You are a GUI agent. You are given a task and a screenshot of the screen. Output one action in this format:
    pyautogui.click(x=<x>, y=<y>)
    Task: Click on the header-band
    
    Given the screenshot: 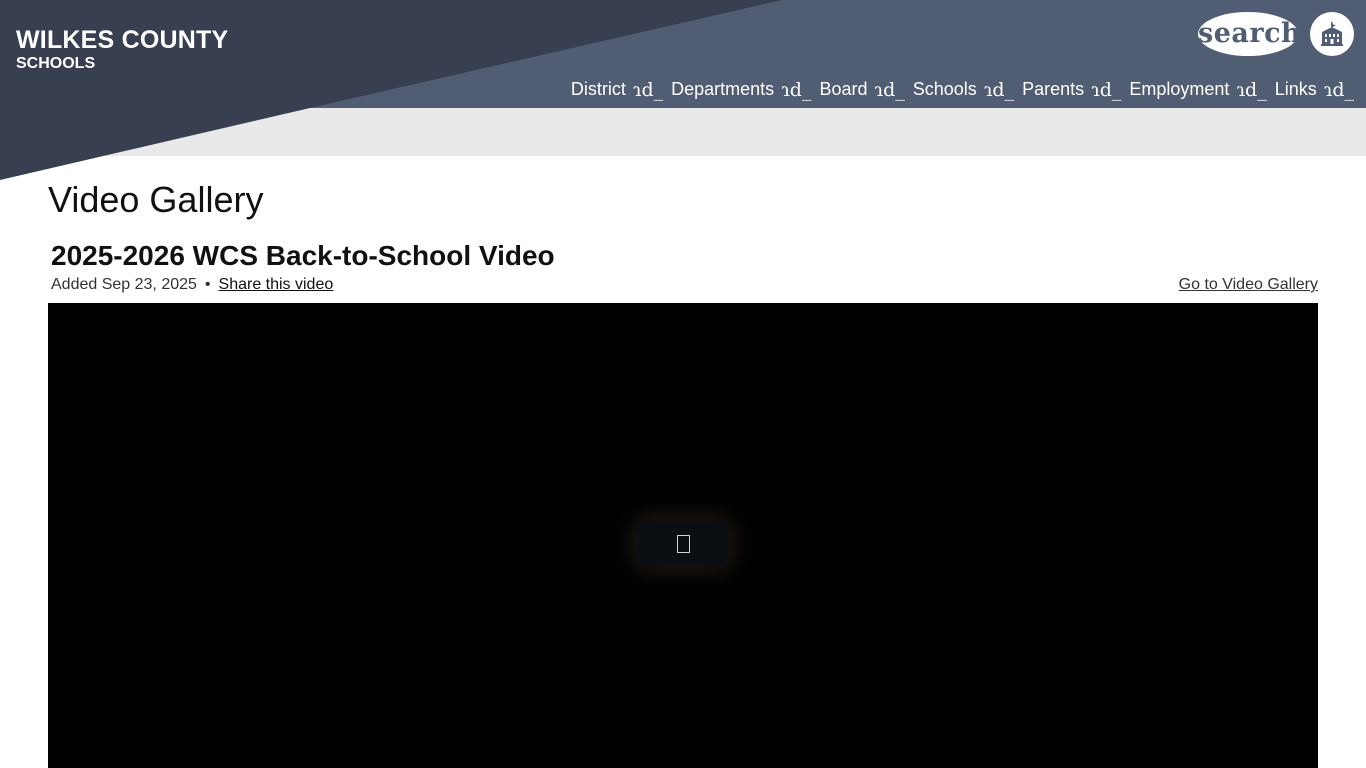 What is the action you would take?
    pyautogui.click(x=683, y=132)
    